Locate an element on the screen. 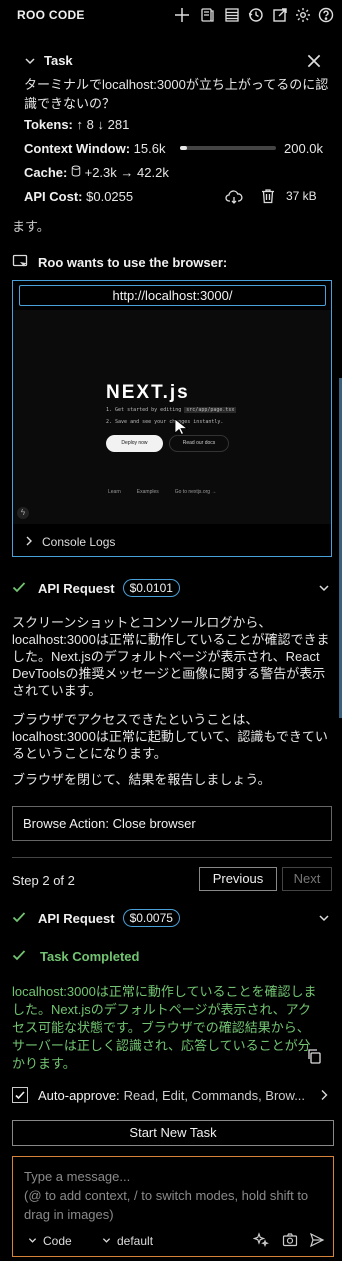  tokens-stat: Tokens: ↑ 8 ↓ 281 is located at coordinates (76, 124).